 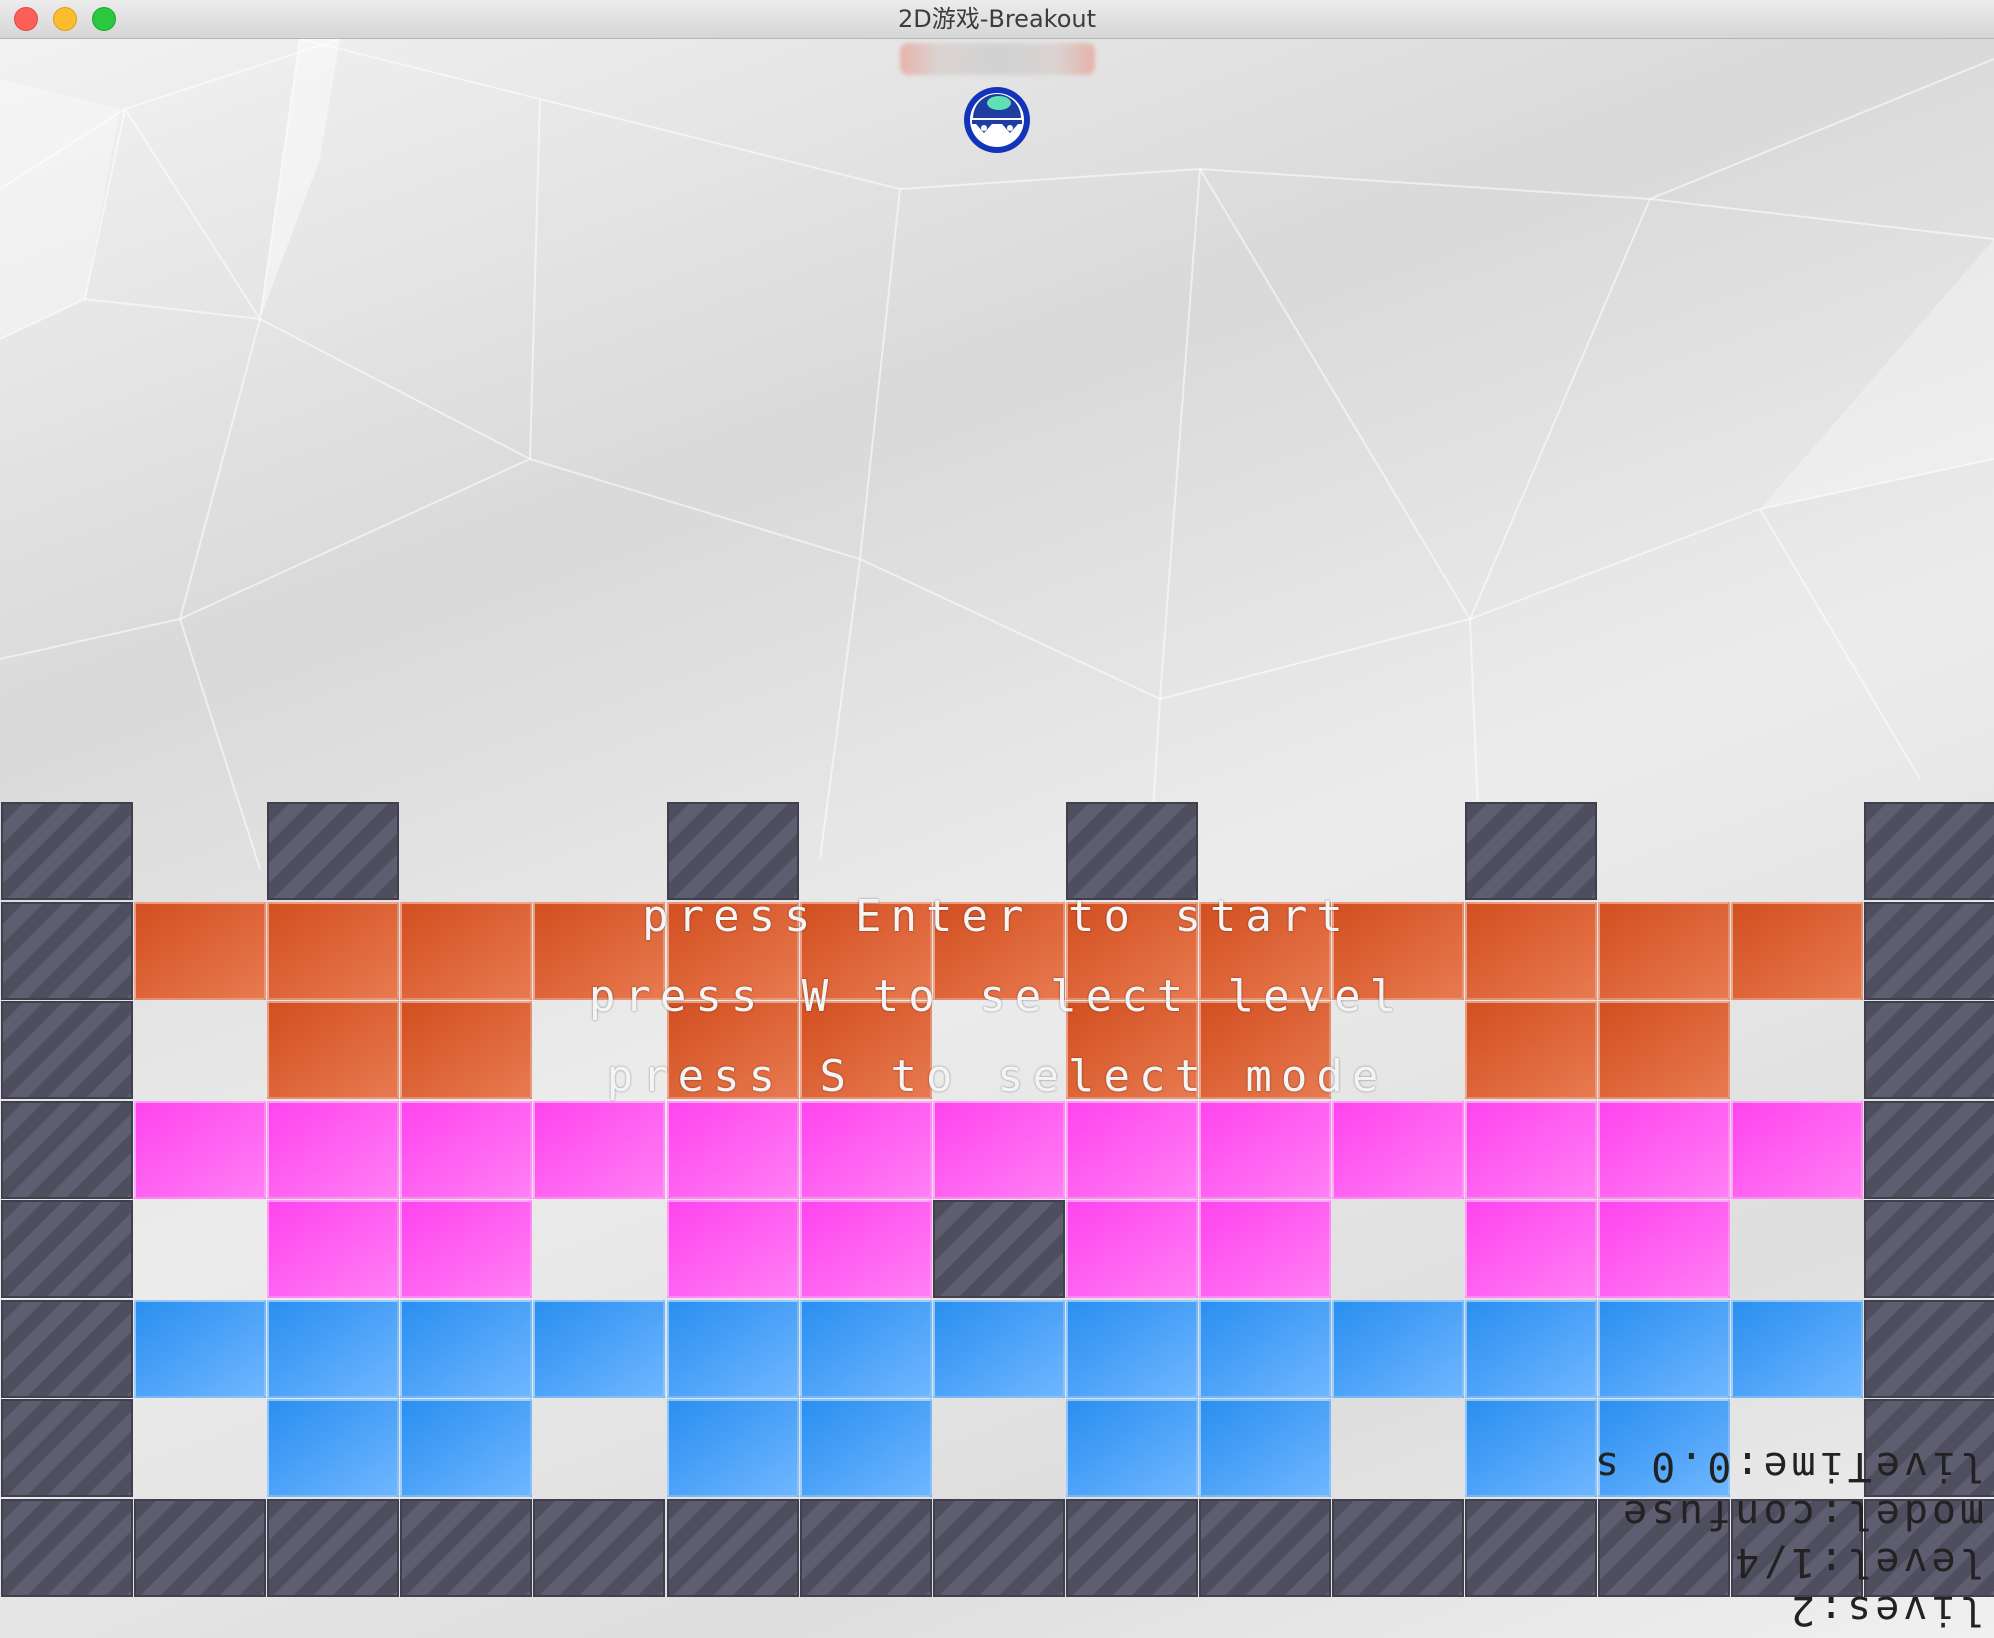 I want to click on face-ball-icon, so click(x=997, y=120).